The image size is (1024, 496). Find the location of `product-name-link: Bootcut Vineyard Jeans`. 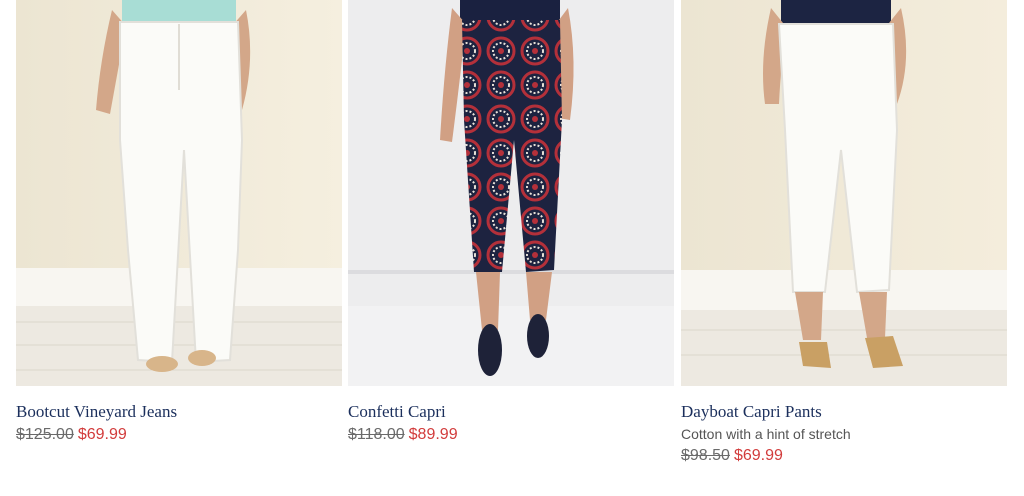

product-name-link: Bootcut Vineyard Jeans is located at coordinates (179, 412).